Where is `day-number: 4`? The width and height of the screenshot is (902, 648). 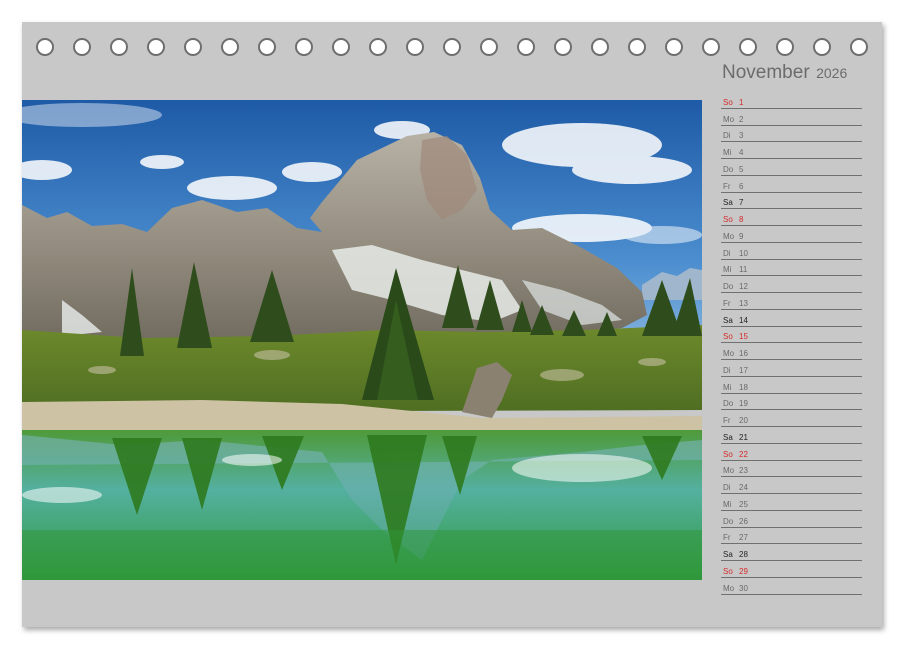
day-number: 4 is located at coordinates (741, 152).